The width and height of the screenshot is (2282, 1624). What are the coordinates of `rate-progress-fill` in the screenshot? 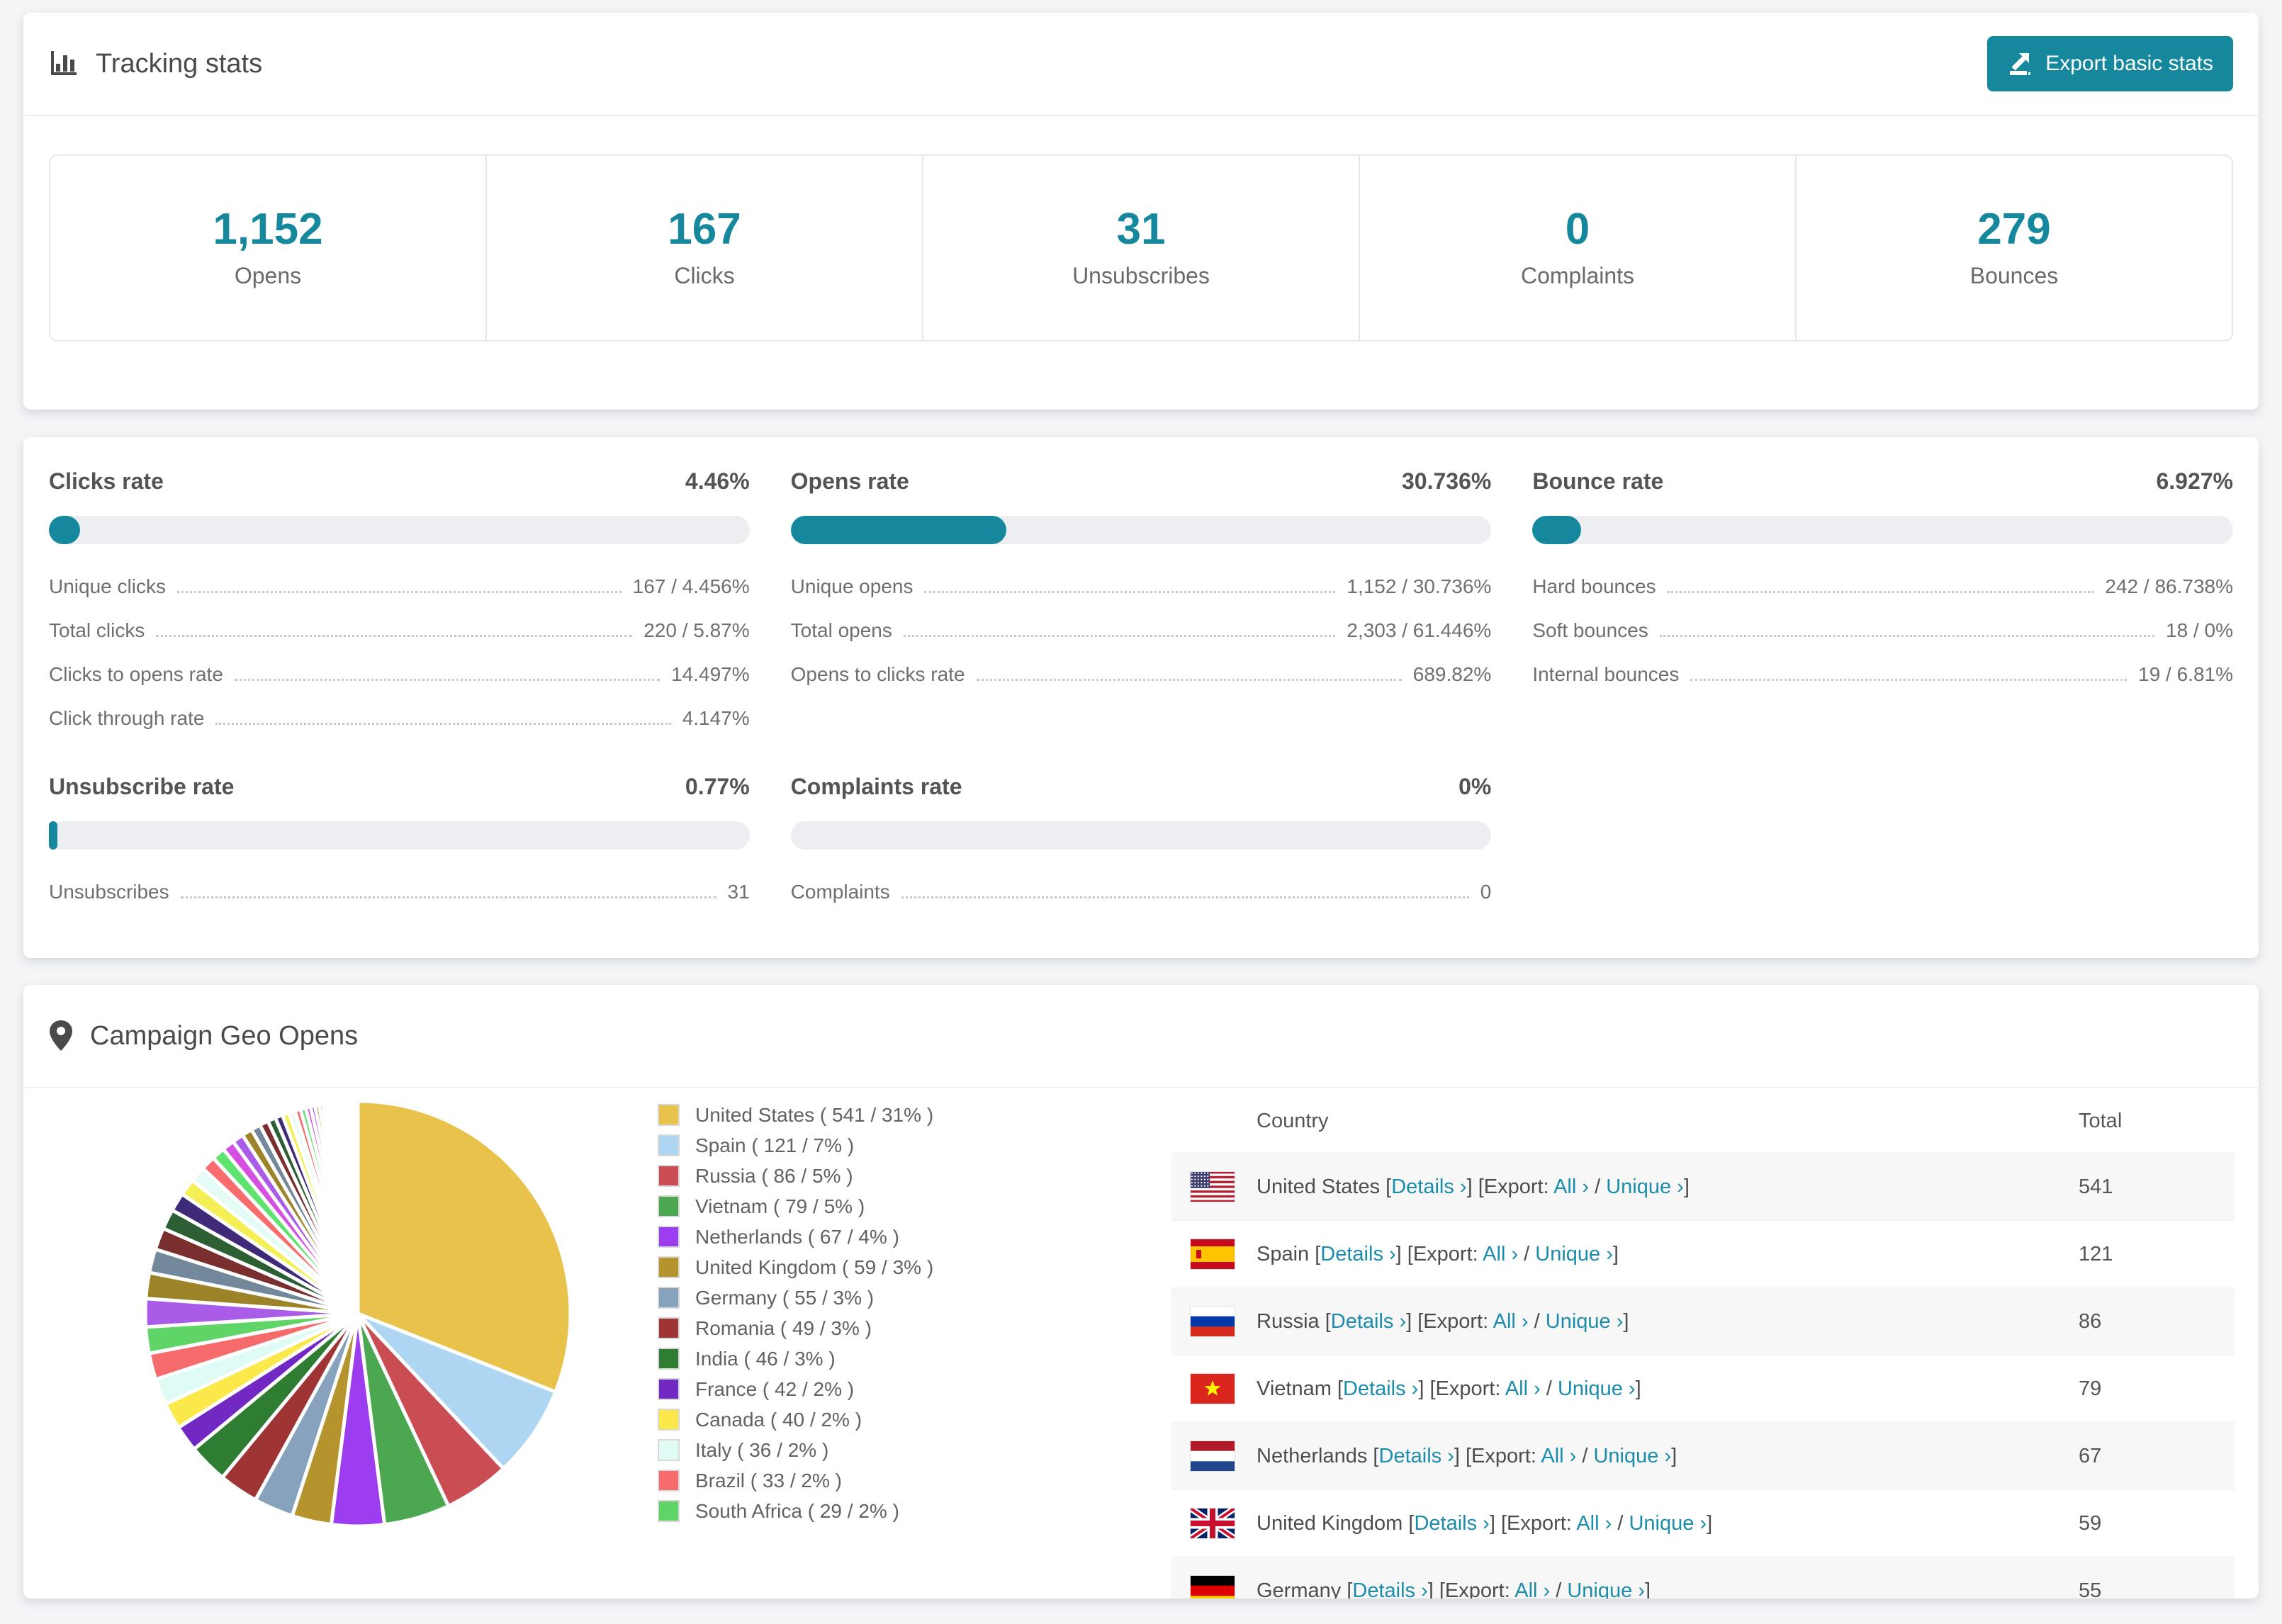 It's located at (898, 530).